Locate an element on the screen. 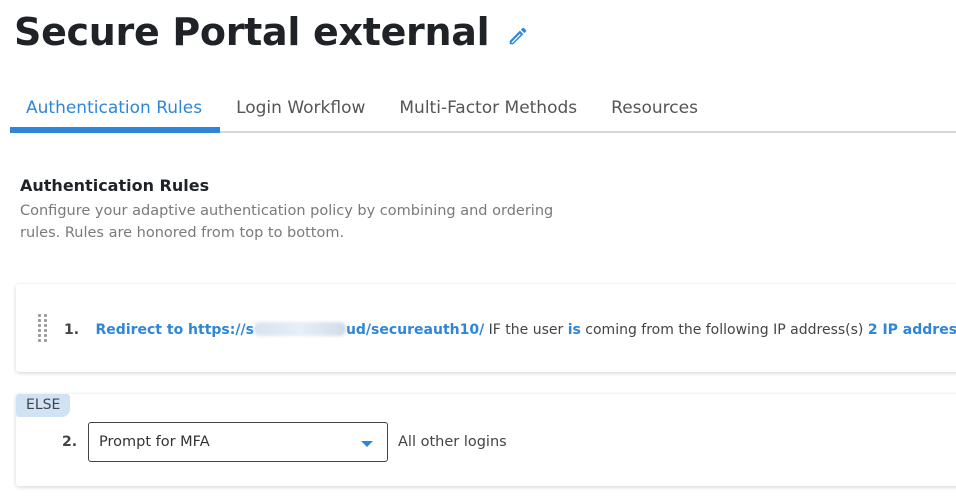 The image size is (956, 499). rule-operator-link: is is located at coordinates (574, 330).